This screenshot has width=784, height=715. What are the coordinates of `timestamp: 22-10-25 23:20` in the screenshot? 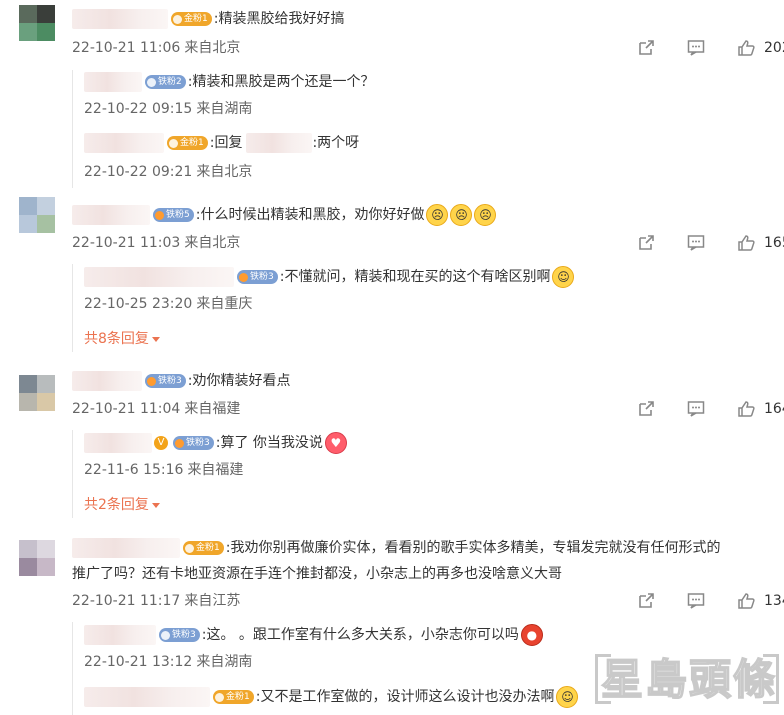 It's located at (138, 304).